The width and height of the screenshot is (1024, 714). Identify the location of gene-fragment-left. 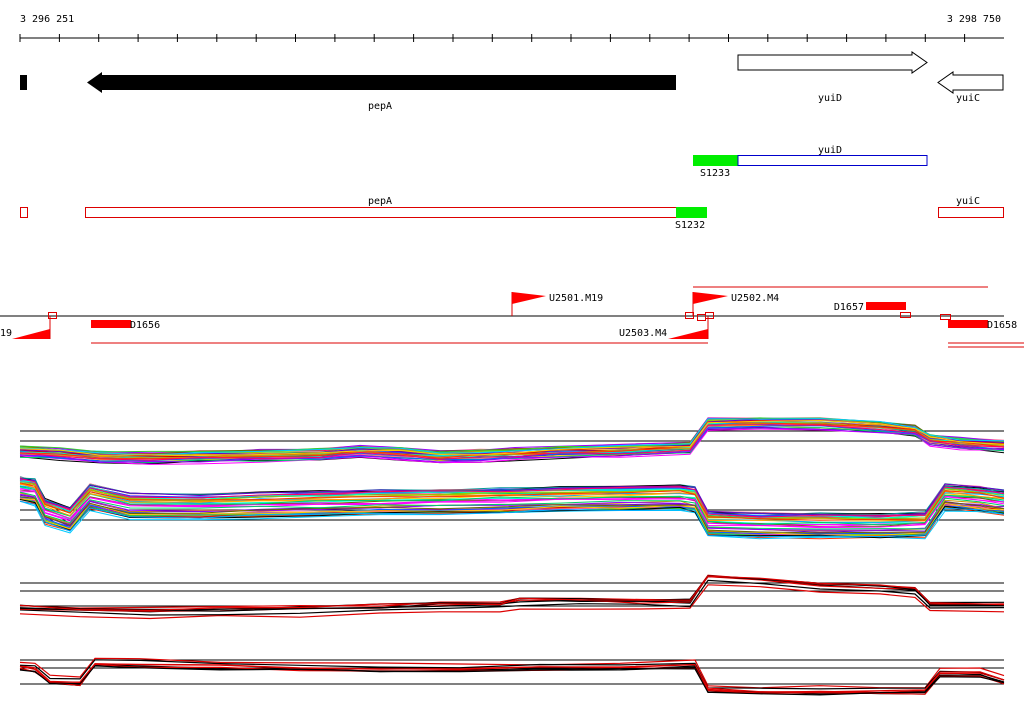
(23, 82).